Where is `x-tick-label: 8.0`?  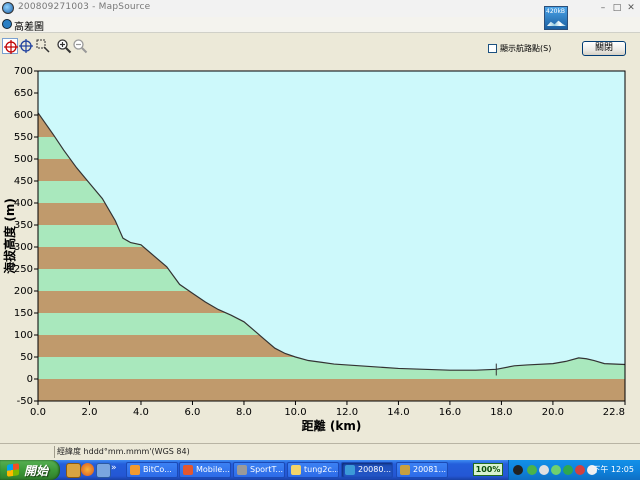 x-tick-label: 8.0 is located at coordinates (244, 412).